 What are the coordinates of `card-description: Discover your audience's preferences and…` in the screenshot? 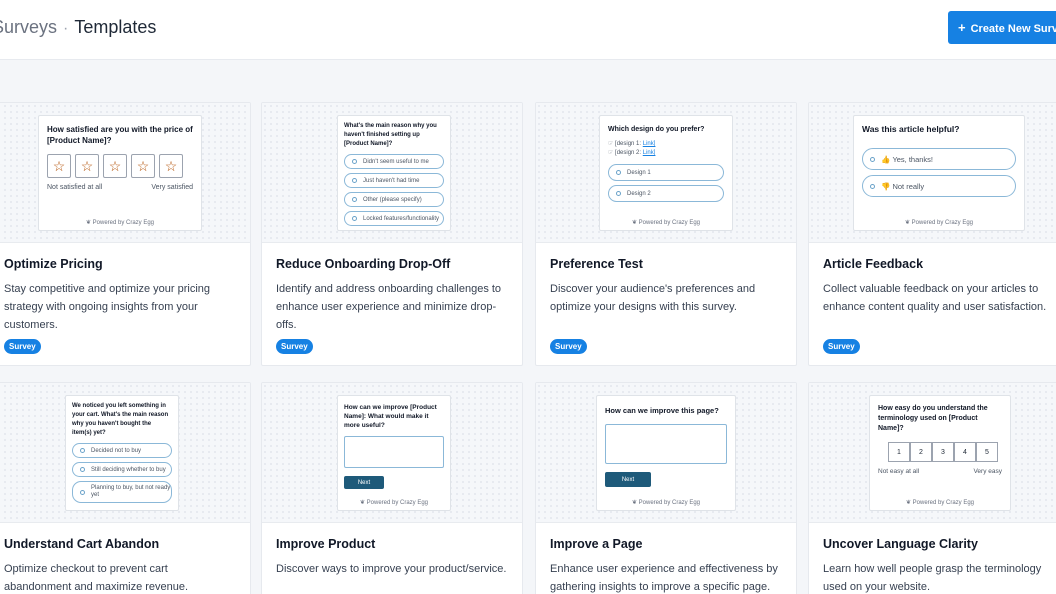 It's located at (653, 298).